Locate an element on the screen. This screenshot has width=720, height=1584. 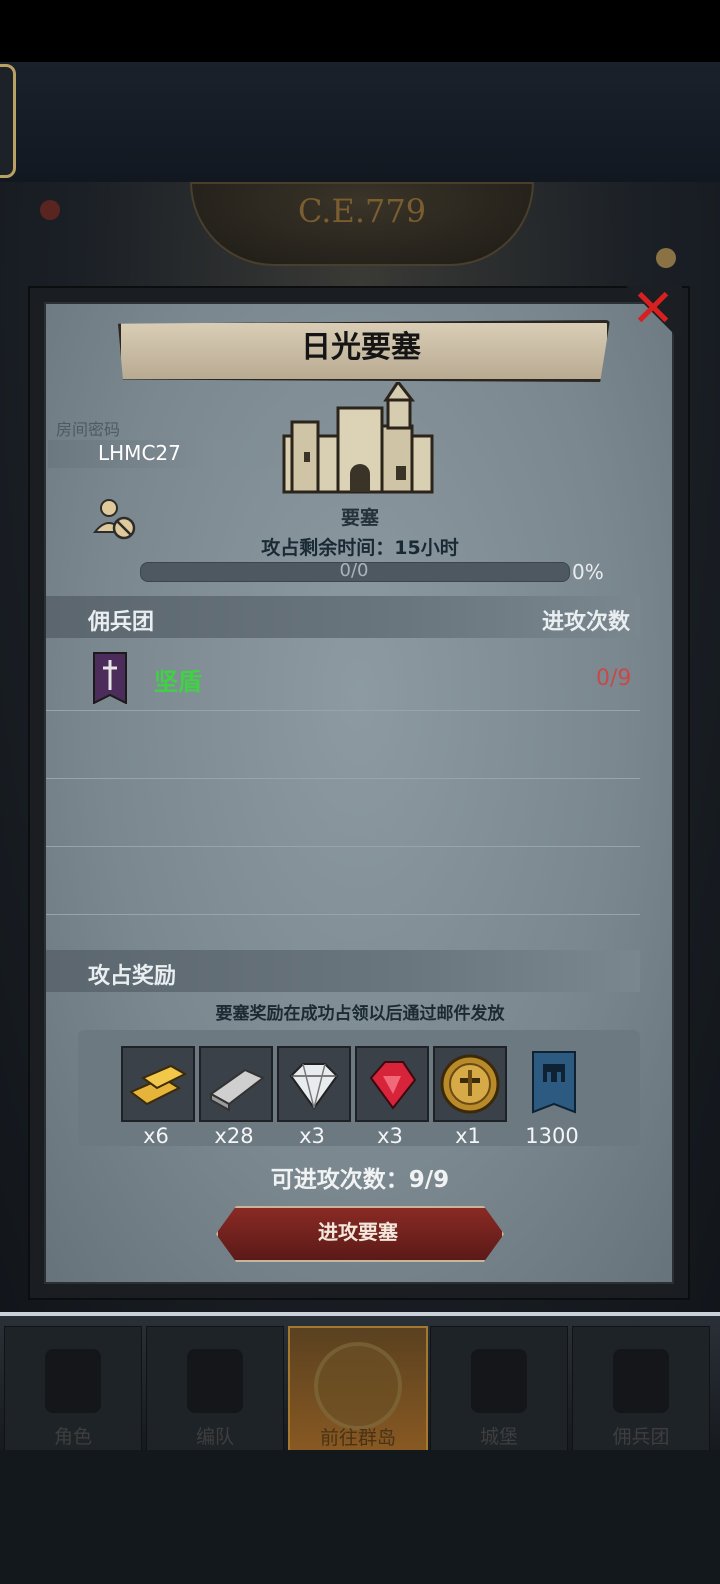
side-tab is located at coordinates (8, 121).